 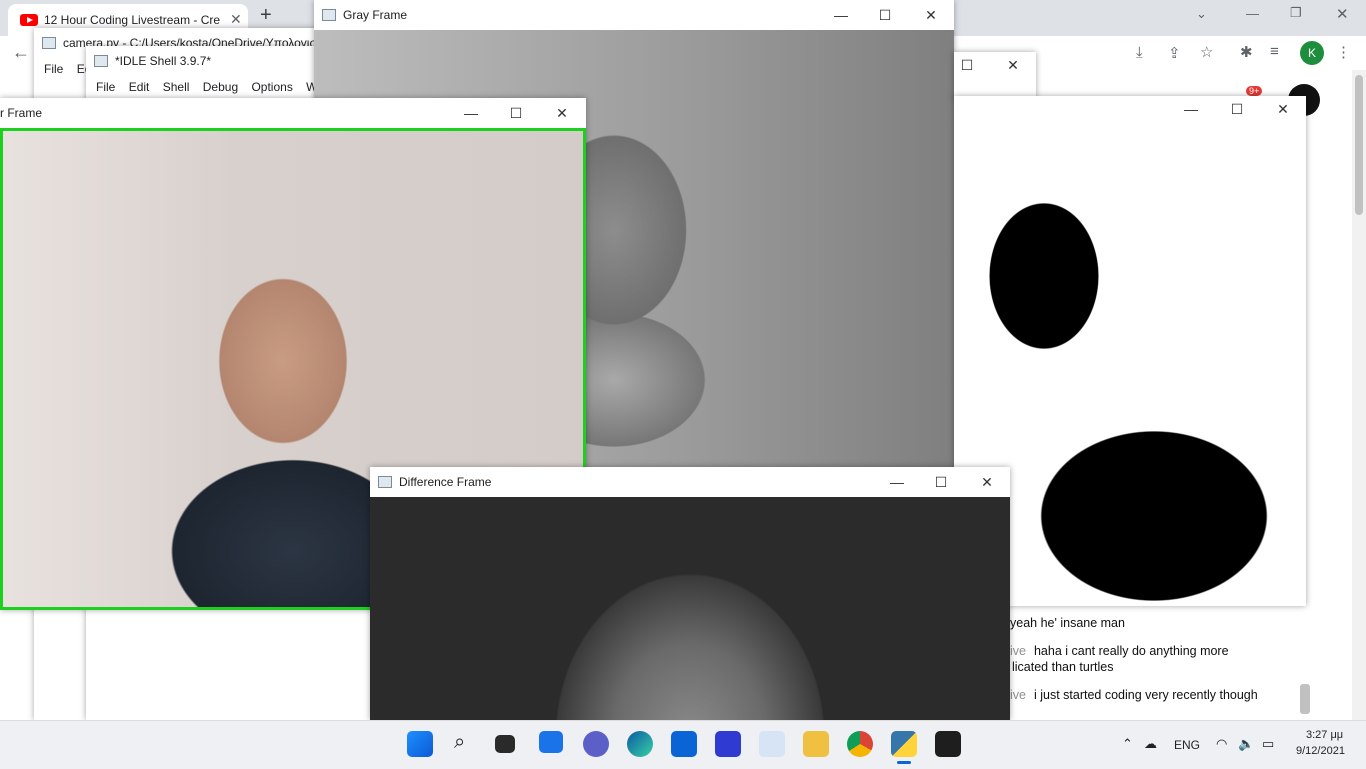 I want to click on clock-date: 9/12/2021, so click(x=1320, y=751).